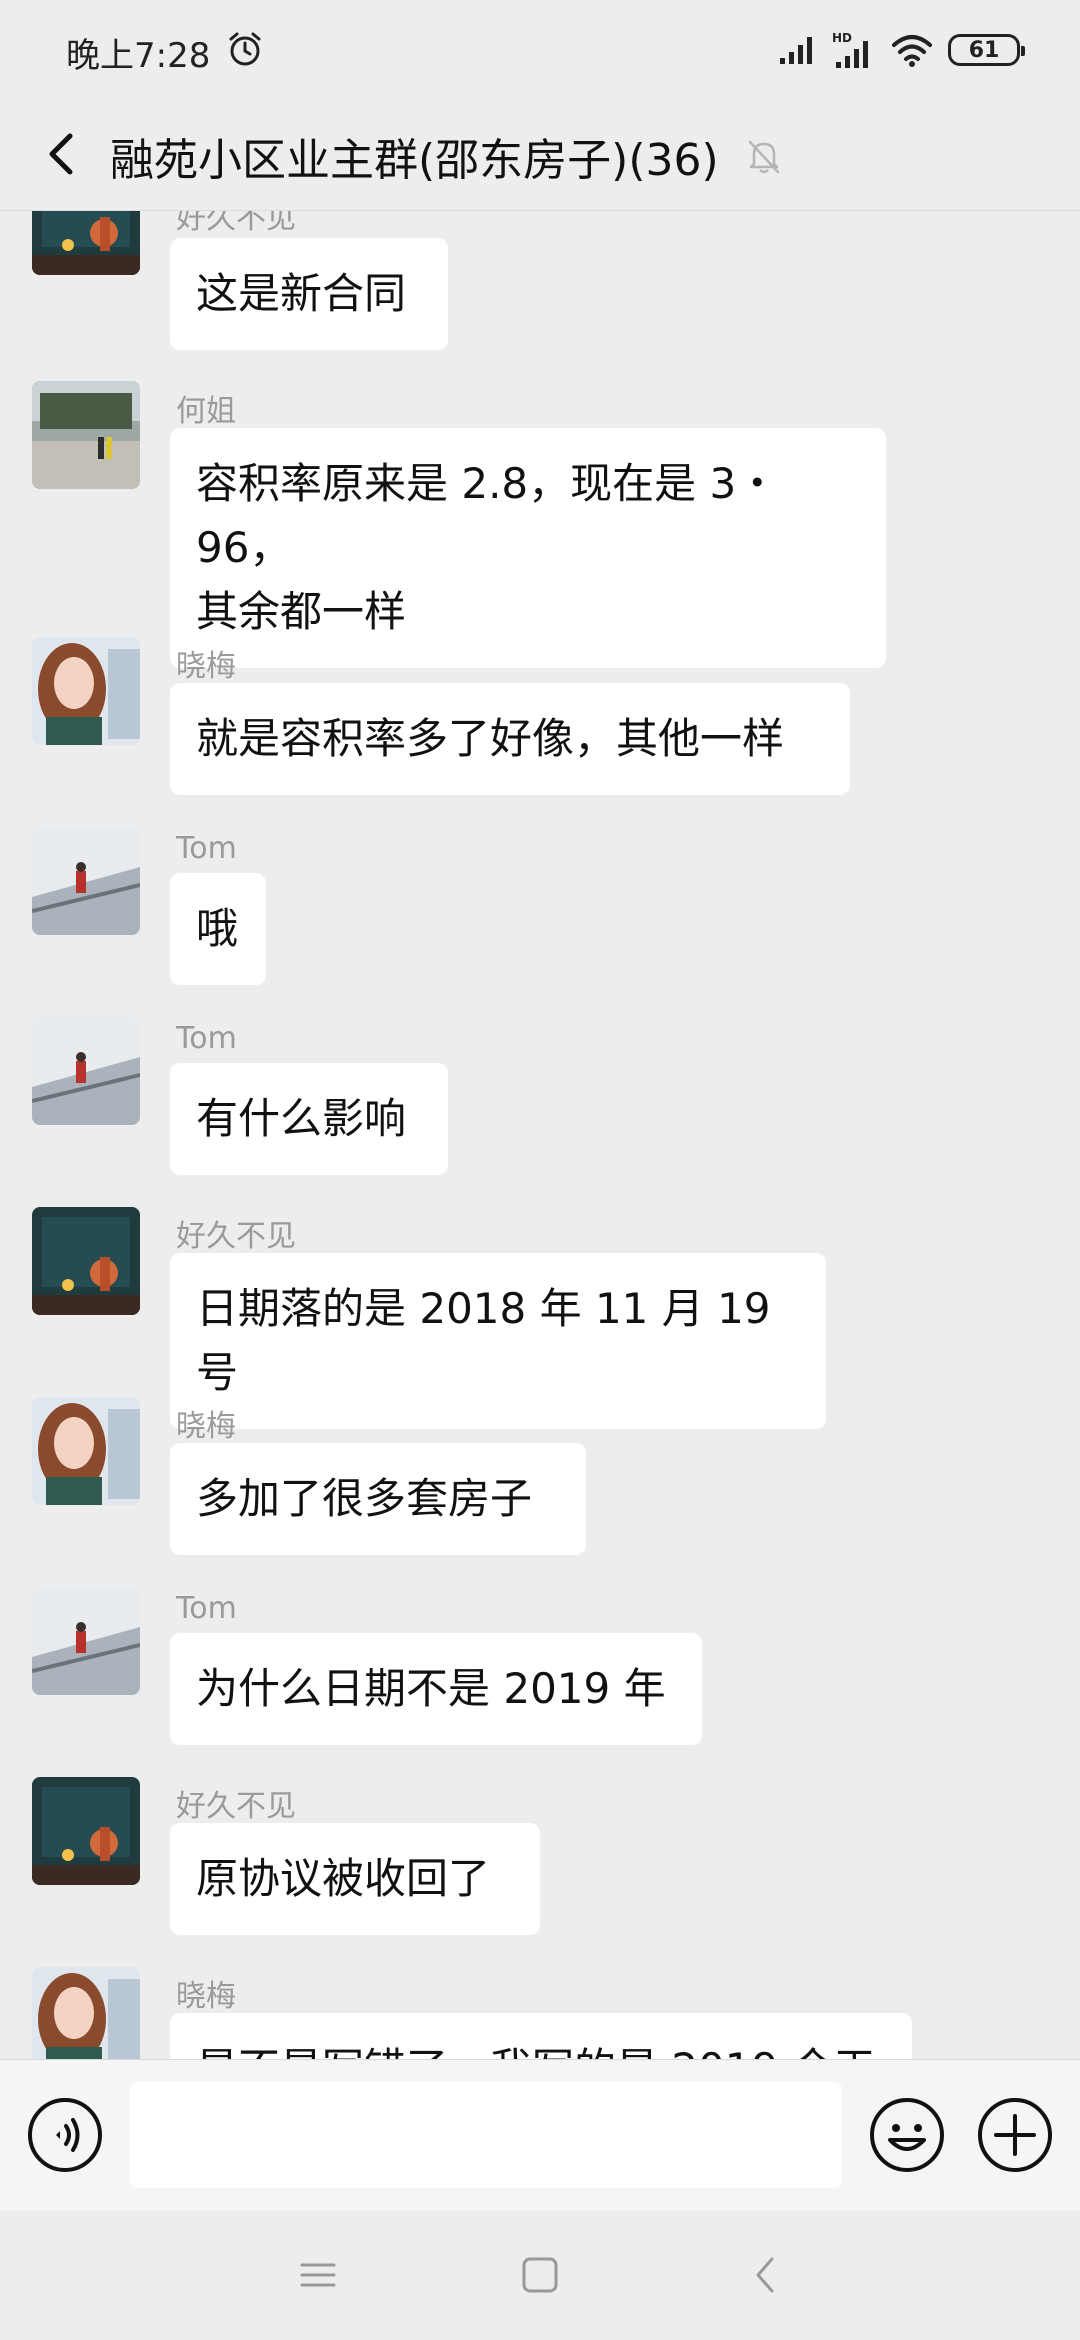  Describe the element at coordinates (540, 50) in the screenshot. I see `status-bar: 晚上7:28 HD 61` at that location.